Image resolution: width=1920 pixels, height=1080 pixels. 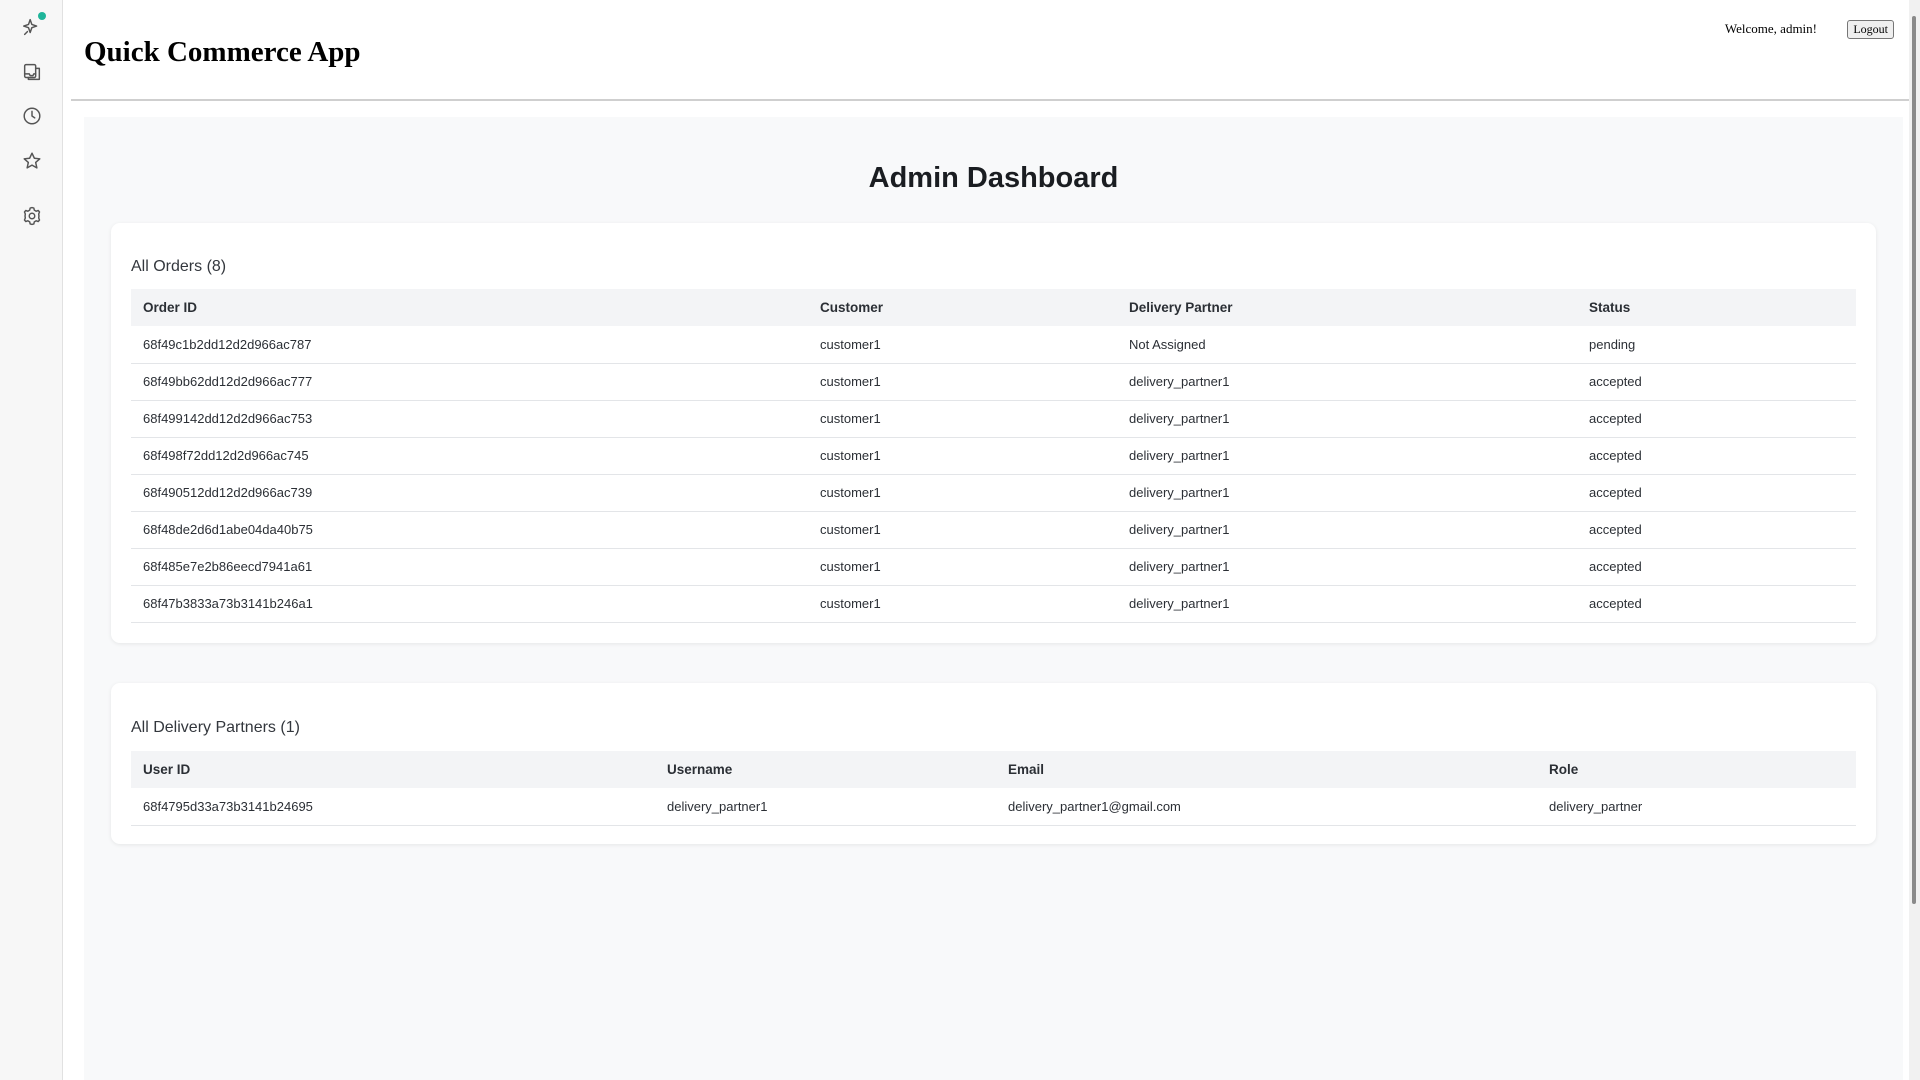 I want to click on left-sidebar, so click(x=31, y=540).